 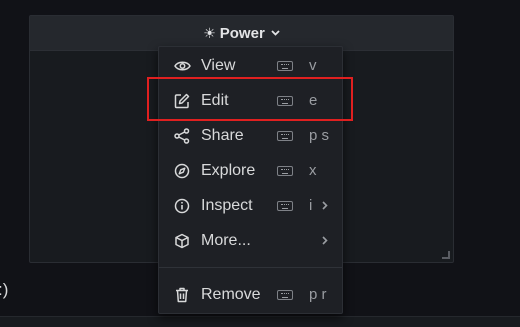 I want to click on menu-item-explore: Explore x, so click(x=250, y=170).